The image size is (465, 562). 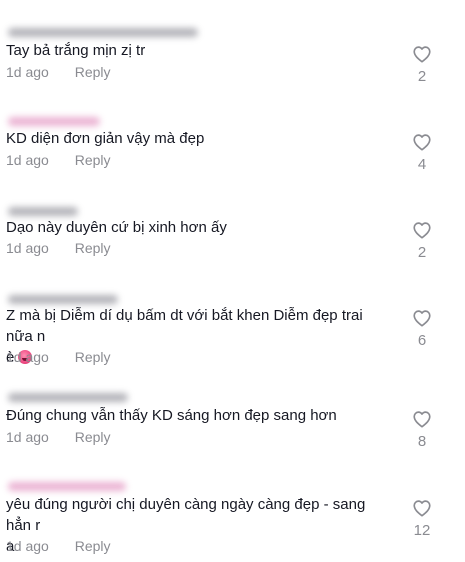 I want to click on like-count: 6, so click(x=422, y=340).